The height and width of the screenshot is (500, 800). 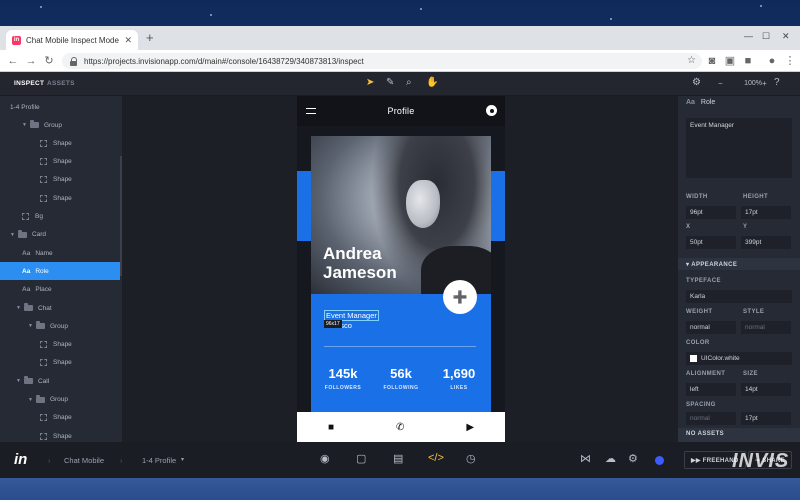 What do you see at coordinates (691, 60) in the screenshot?
I see `bookmark-star-icon: ☆` at bounding box center [691, 60].